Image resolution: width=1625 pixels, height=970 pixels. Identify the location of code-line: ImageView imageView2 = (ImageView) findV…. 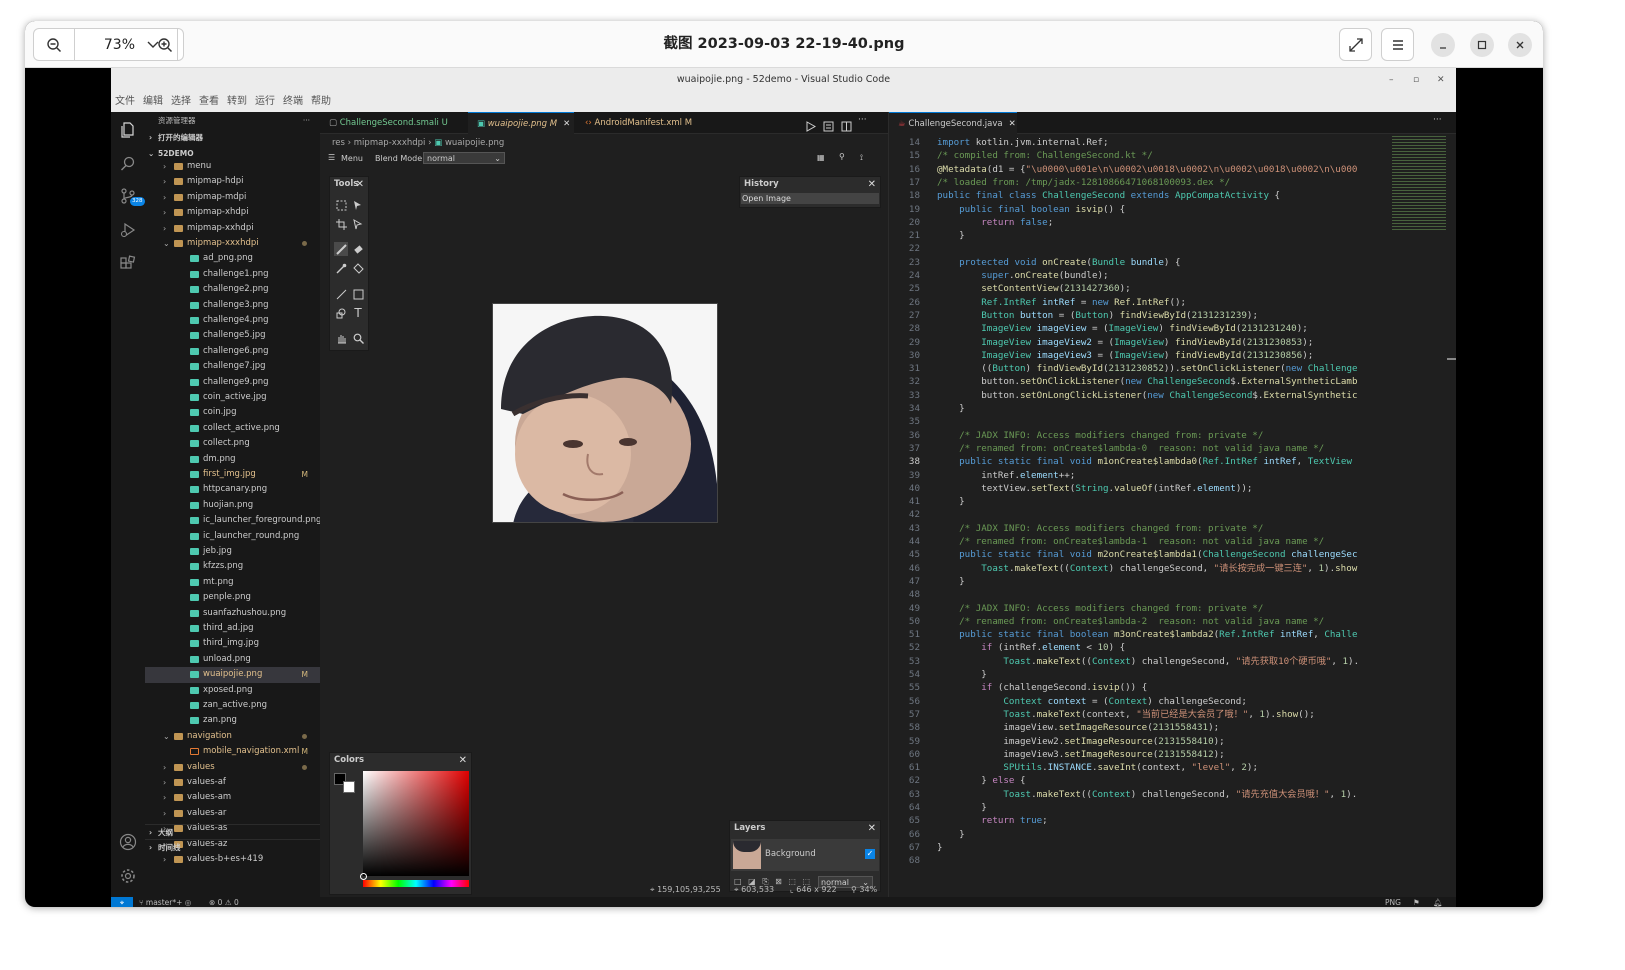
(1125, 342).